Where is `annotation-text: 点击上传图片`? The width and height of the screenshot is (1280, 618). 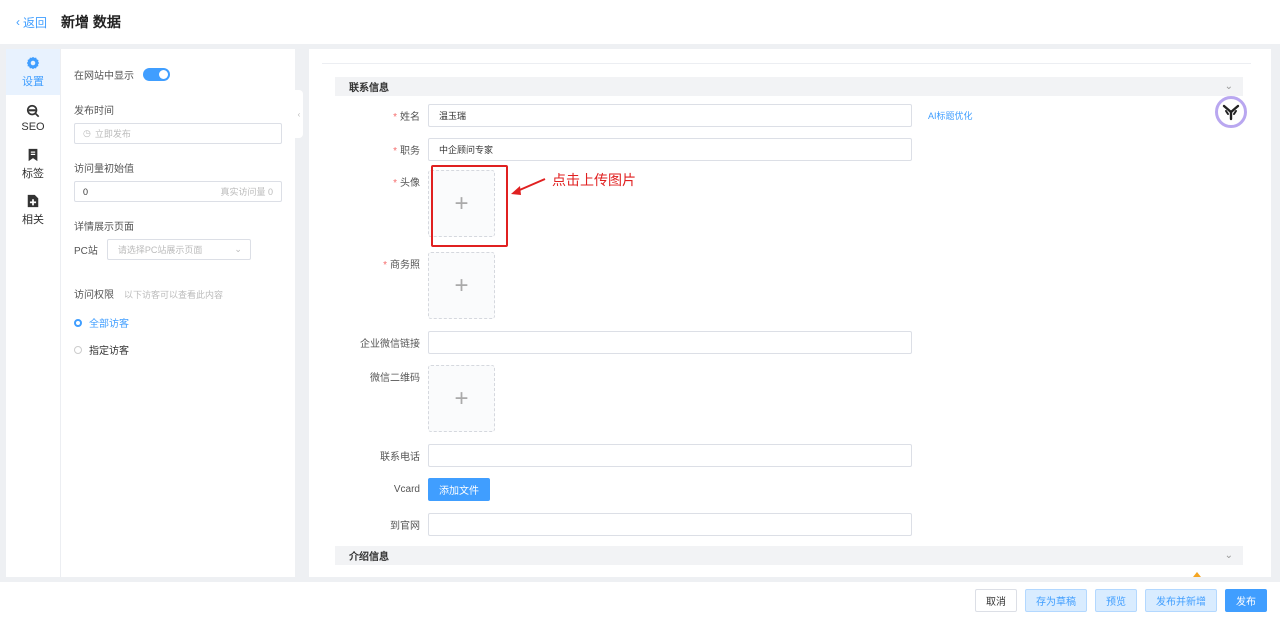
annotation-text: 点击上传图片 is located at coordinates (594, 180).